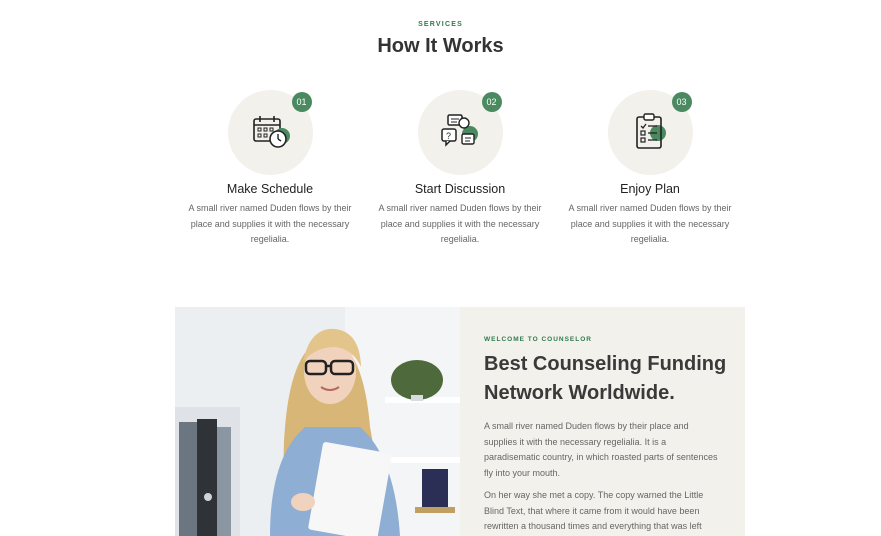 The width and height of the screenshot is (881, 536). I want to click on step-icon-circle: 01, so click(270, 132).